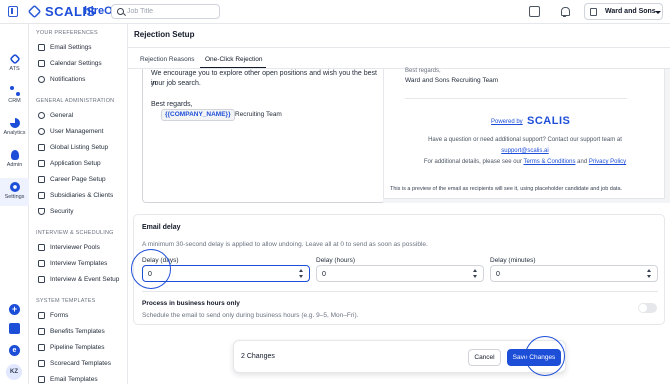 The height and width of the screenshot is (384, 670). What do you see at coordinates (392, 274) in the screenshot?
I see `delay-hours-input` at bounding box center [392, 274].